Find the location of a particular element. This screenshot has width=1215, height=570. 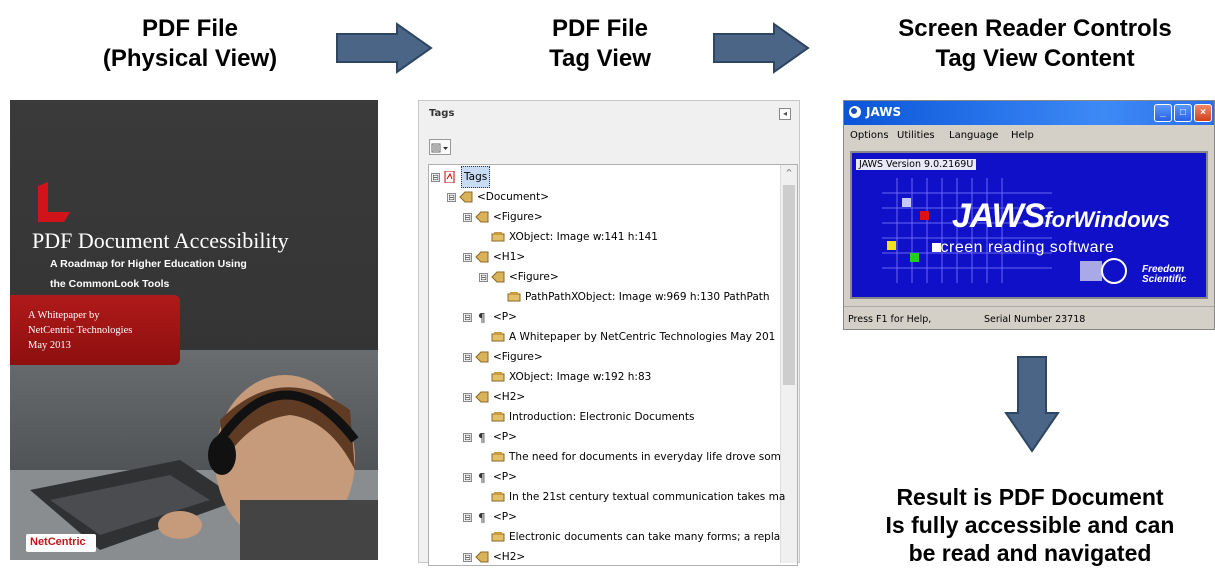

tree-row: ⊟ <Document> is located at coordinates (498, 197).